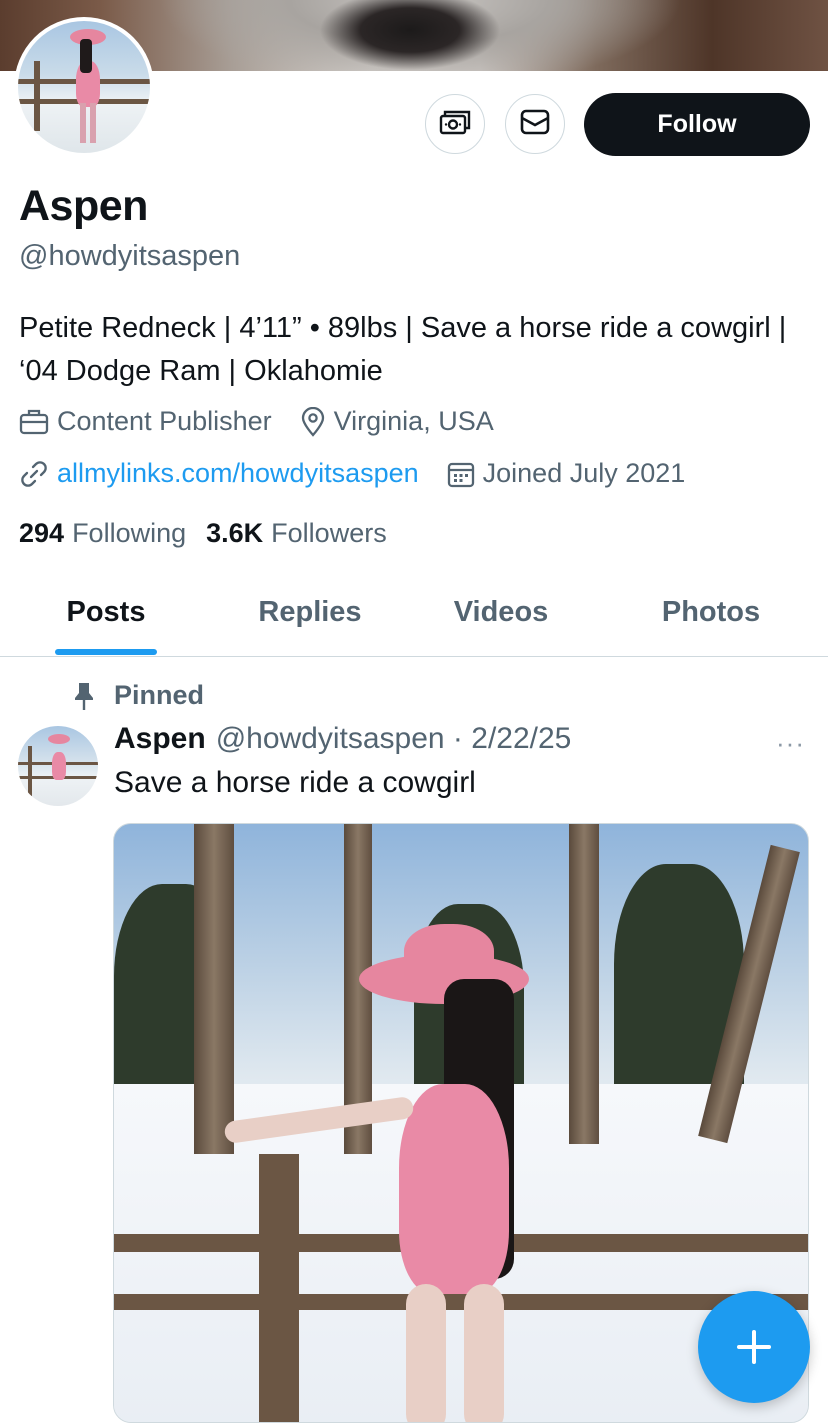  Describe the element at coordinates (501, 612) in the screenshot. I see `tab-videos: Videos` at that location.